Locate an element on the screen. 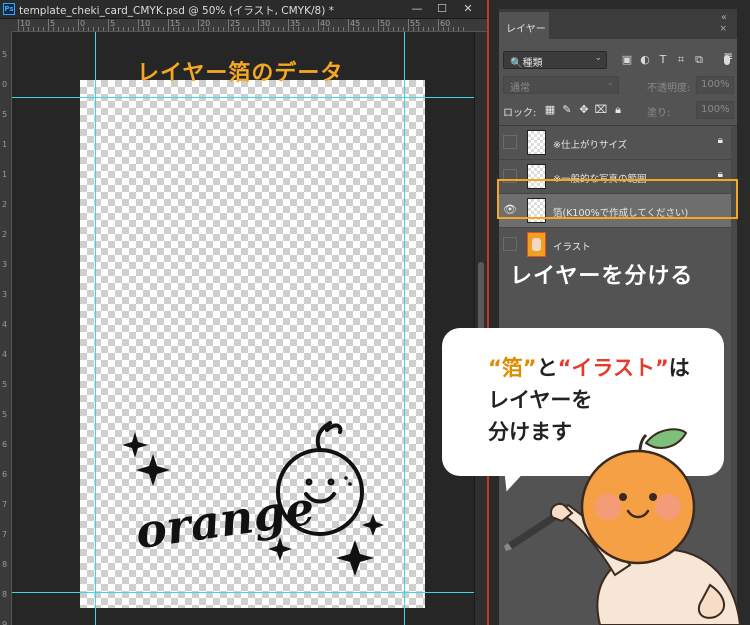  lock-artboard-icon: ⌧ is located at coordinates (601, 110).